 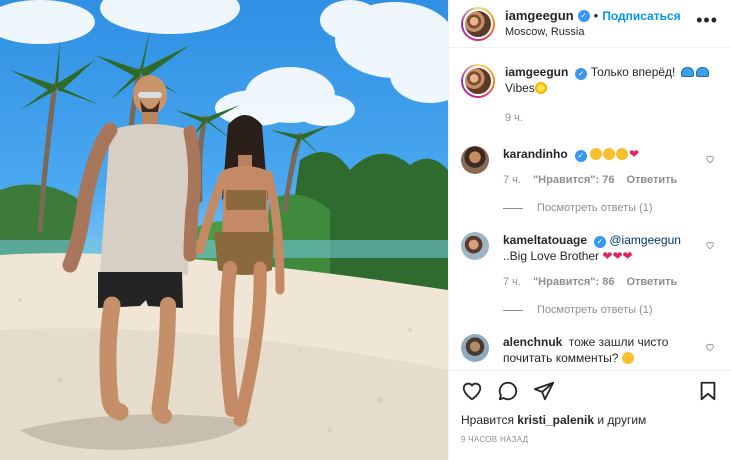 What do you see at coordinates (535, 154) in the screenshot?
I see `comment-username: karandinho` at bounding box center [535, 154].